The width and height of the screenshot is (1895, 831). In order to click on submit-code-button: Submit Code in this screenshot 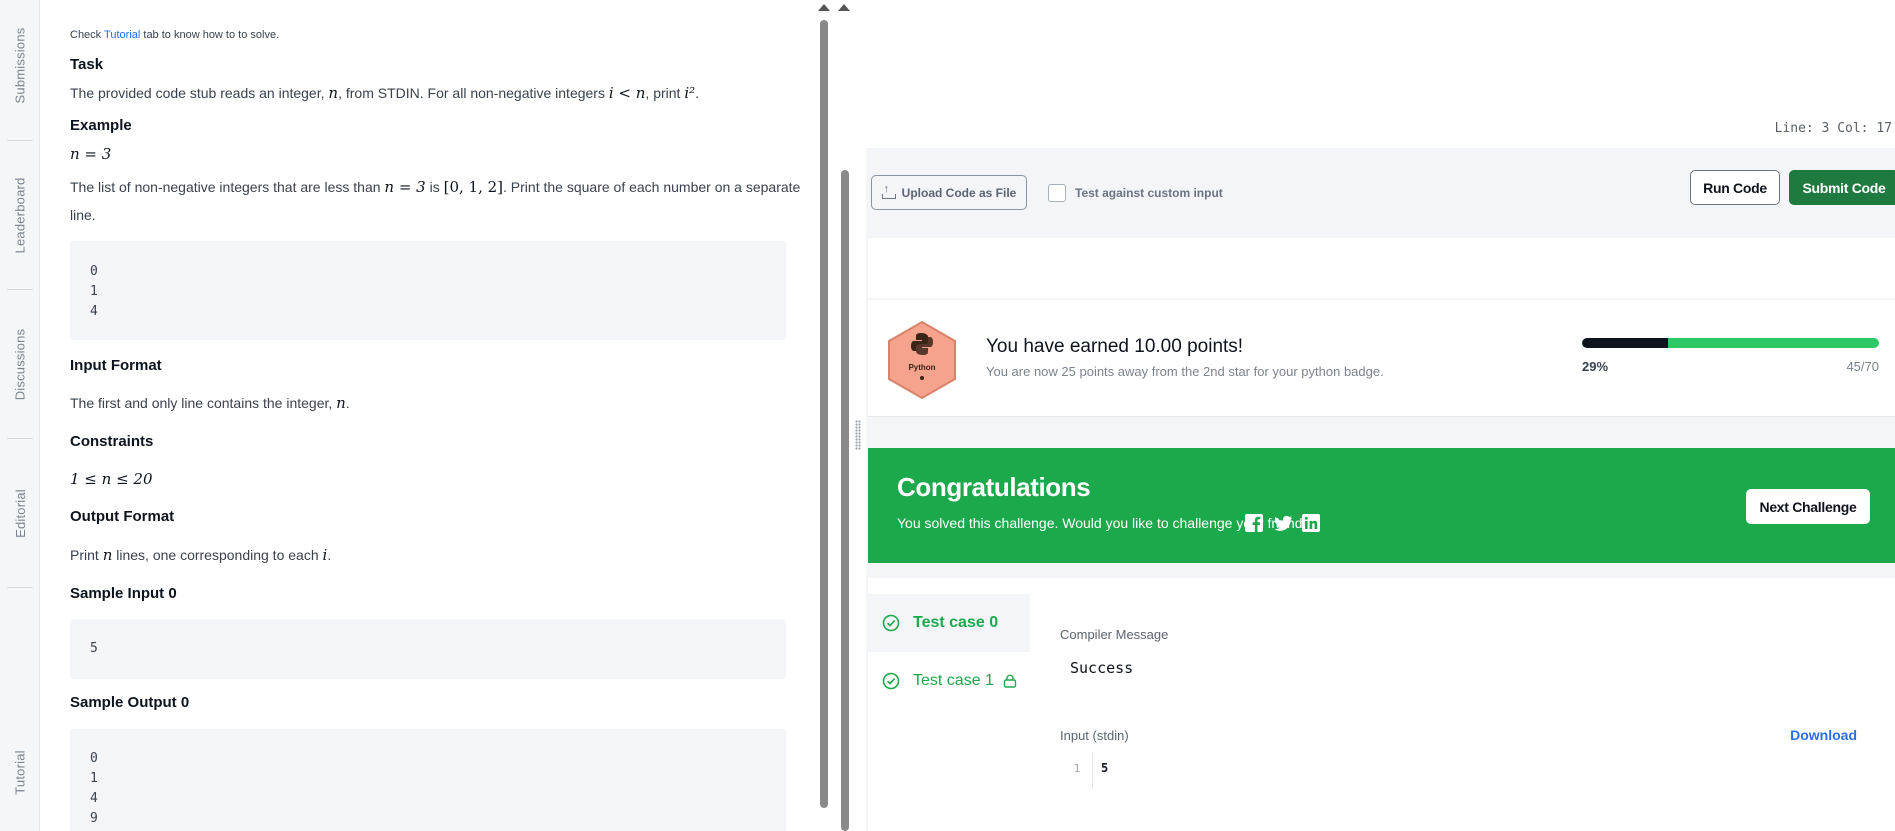, I will do `click(1842, 187)`.